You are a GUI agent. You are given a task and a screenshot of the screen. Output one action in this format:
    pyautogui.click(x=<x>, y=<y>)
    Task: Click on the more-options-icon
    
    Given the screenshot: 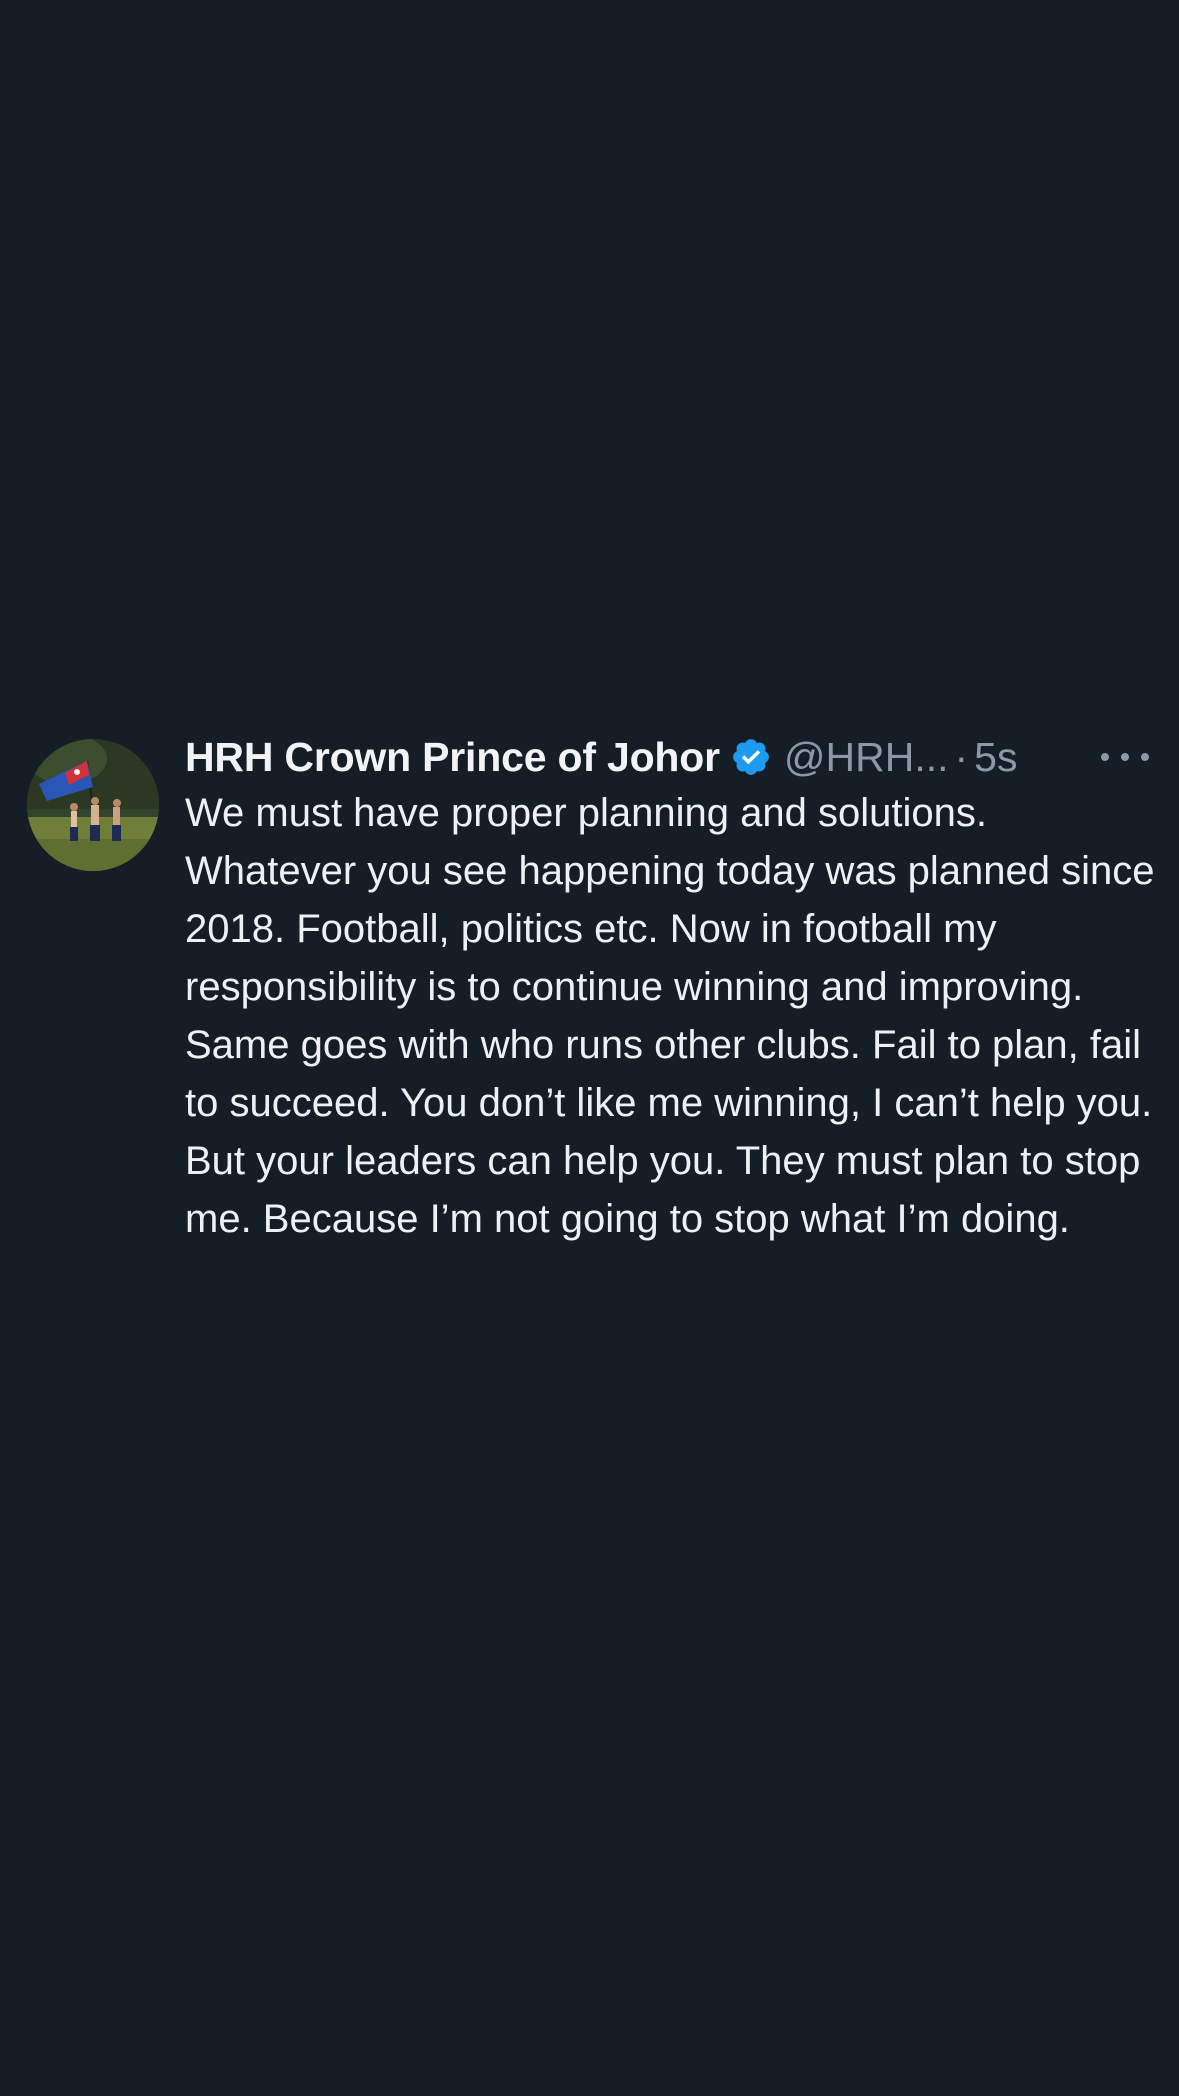 What is the action you would take?
    pyautogui.click(x=1125, y=757)
    